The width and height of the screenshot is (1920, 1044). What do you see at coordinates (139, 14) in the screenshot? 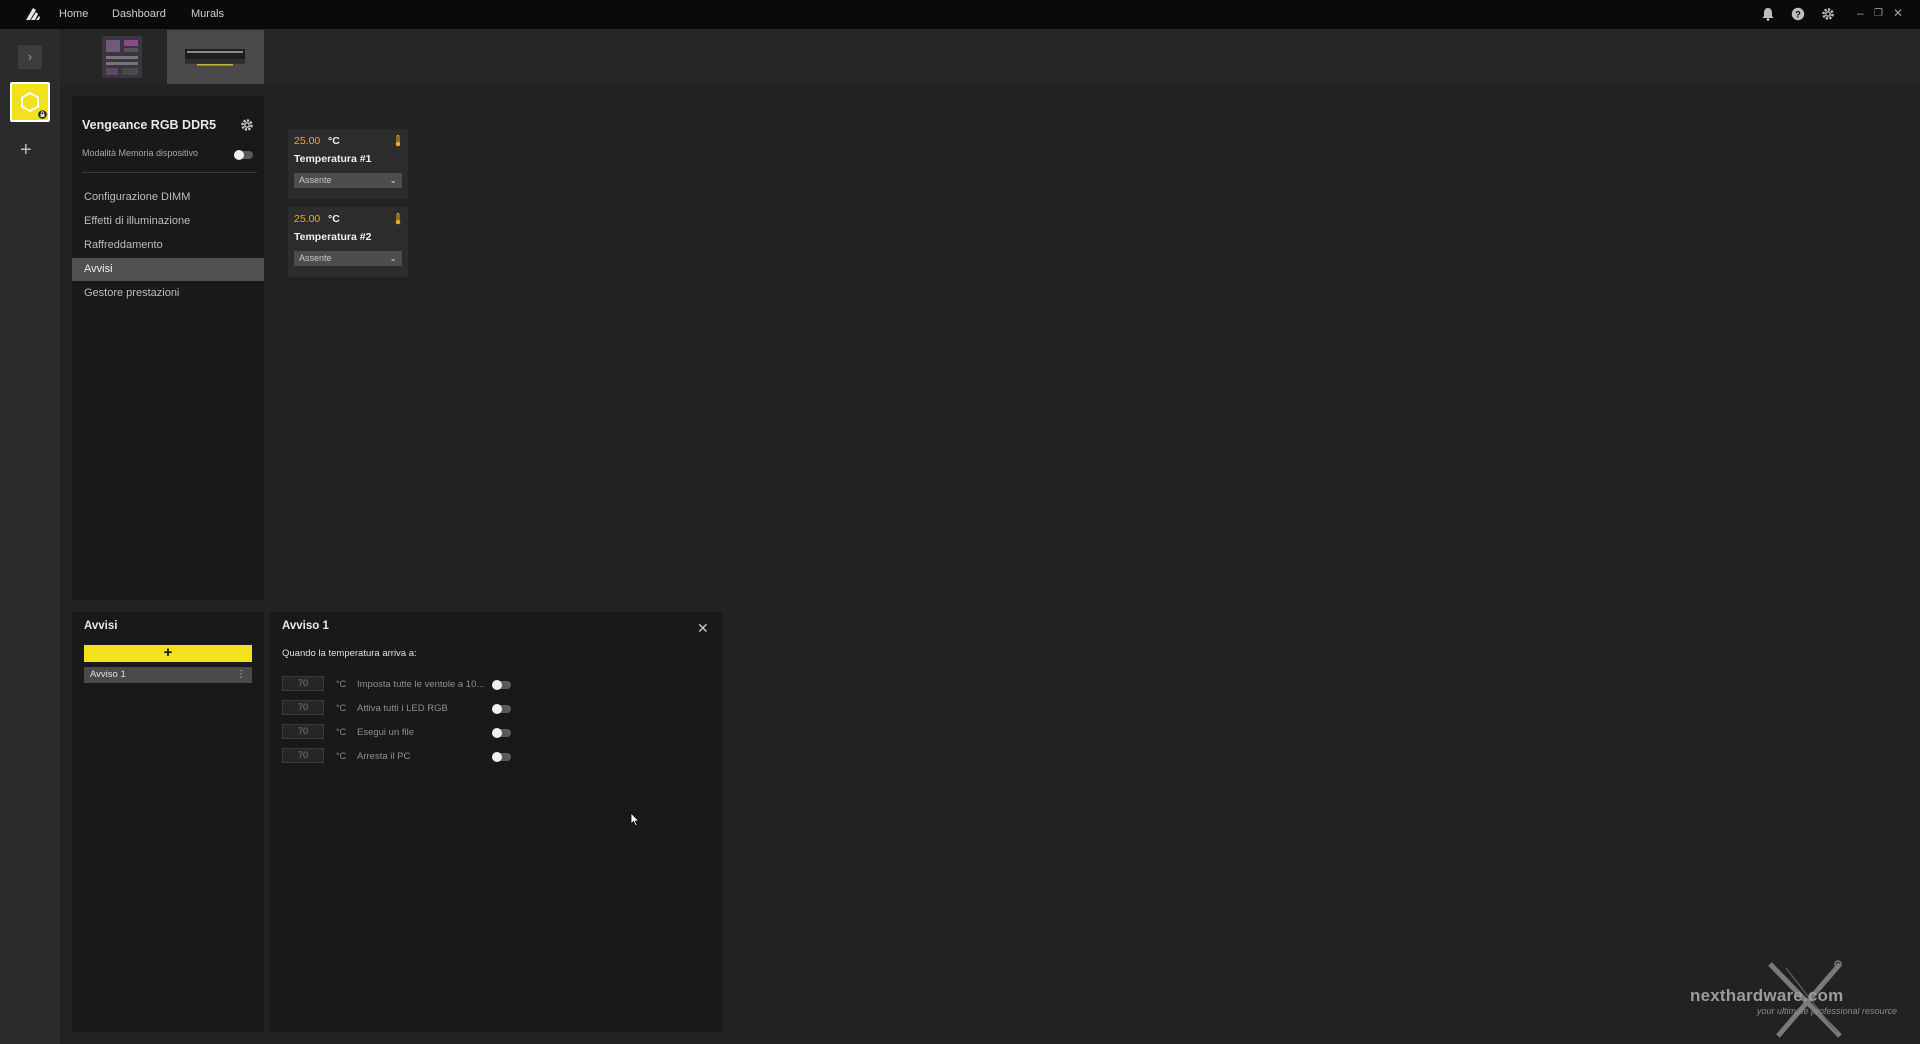
I see `nav-dashboard: Dashboard` at bounding box center [139, 14].